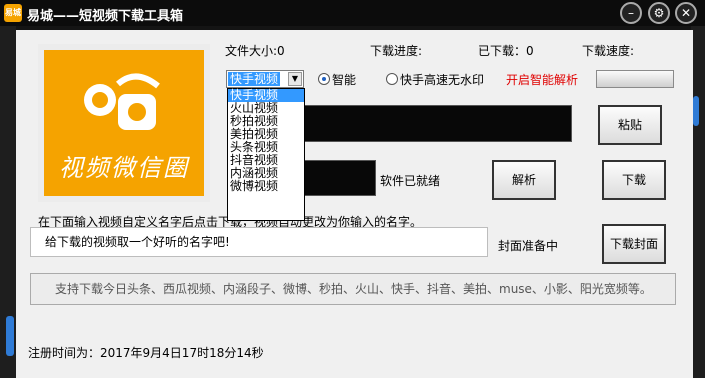 The image size is (705, 378). Describe the element at coordinates (635, 79) in the screenshot. I see `download-progress-bar` at that location.